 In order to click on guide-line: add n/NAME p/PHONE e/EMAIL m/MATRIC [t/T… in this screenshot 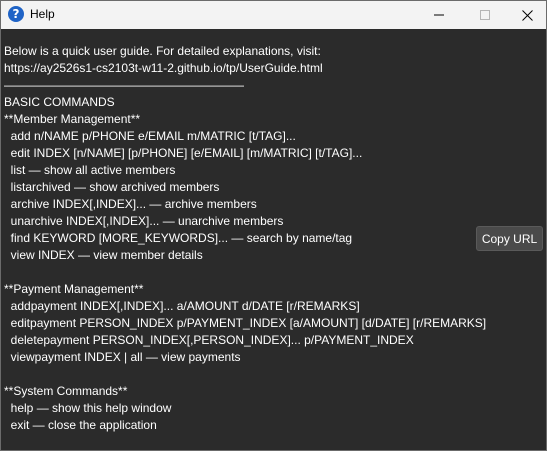, I will do `click(150, 136)`.